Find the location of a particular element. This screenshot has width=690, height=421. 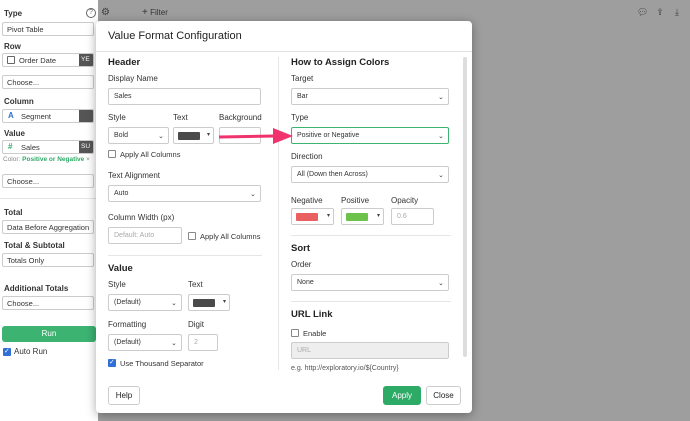

dialog-title: Value Format Configuration is located at coordinates (175, 36).